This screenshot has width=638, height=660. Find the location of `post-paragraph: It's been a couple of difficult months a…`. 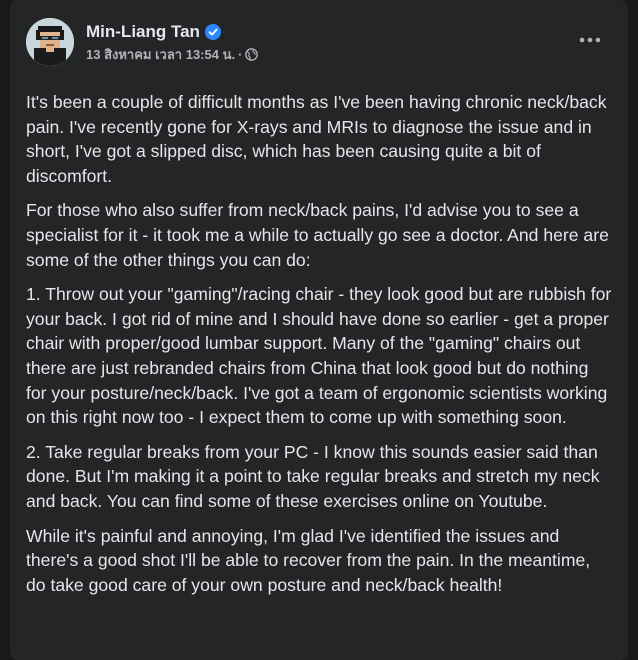

post-paragraph: It's been a couple of difficult months a… is located at coordinates (316, 139).